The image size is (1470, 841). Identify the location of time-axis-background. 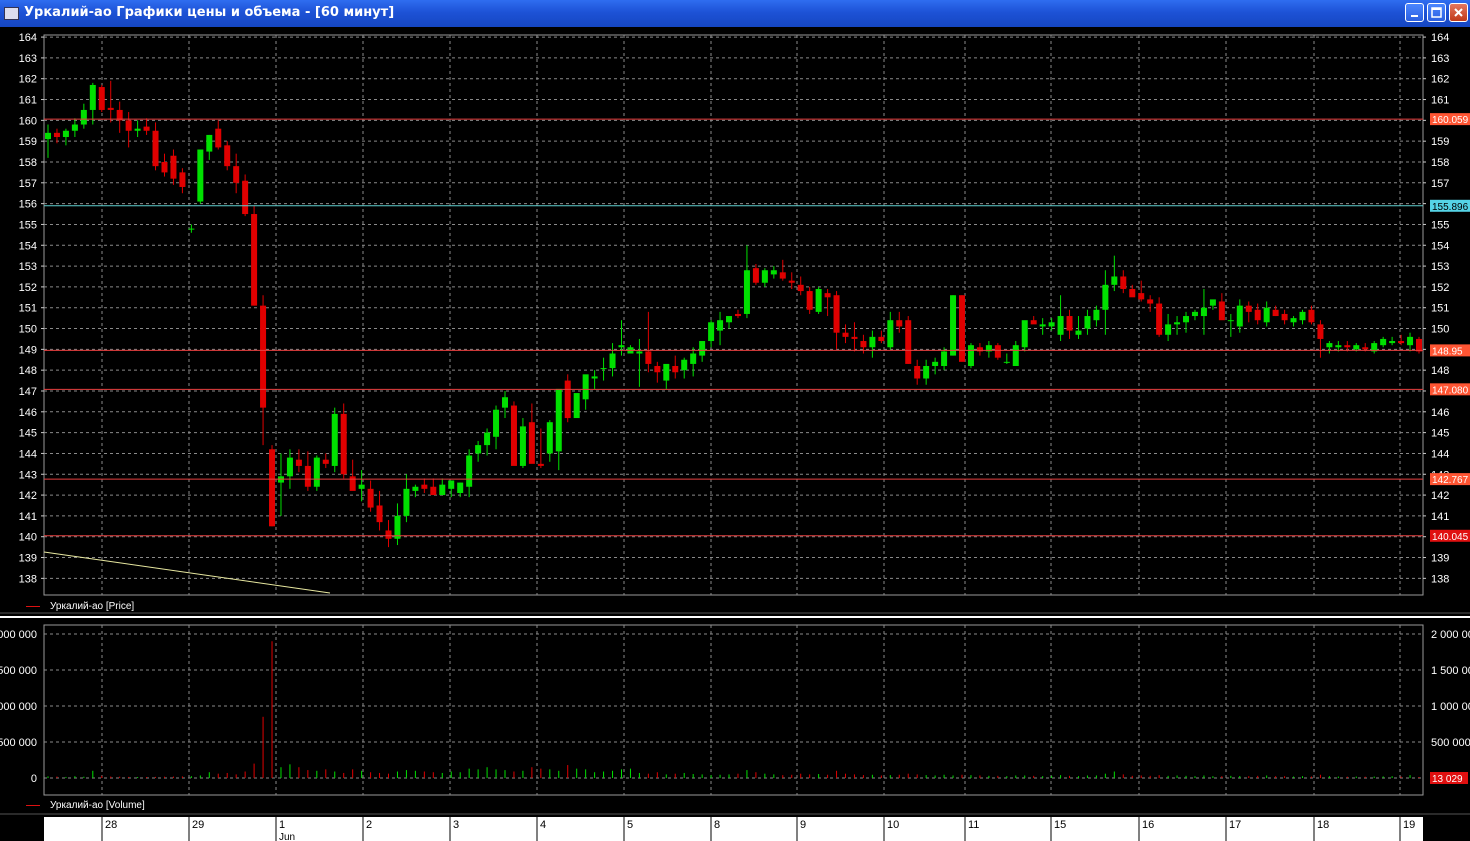
(733, 829).